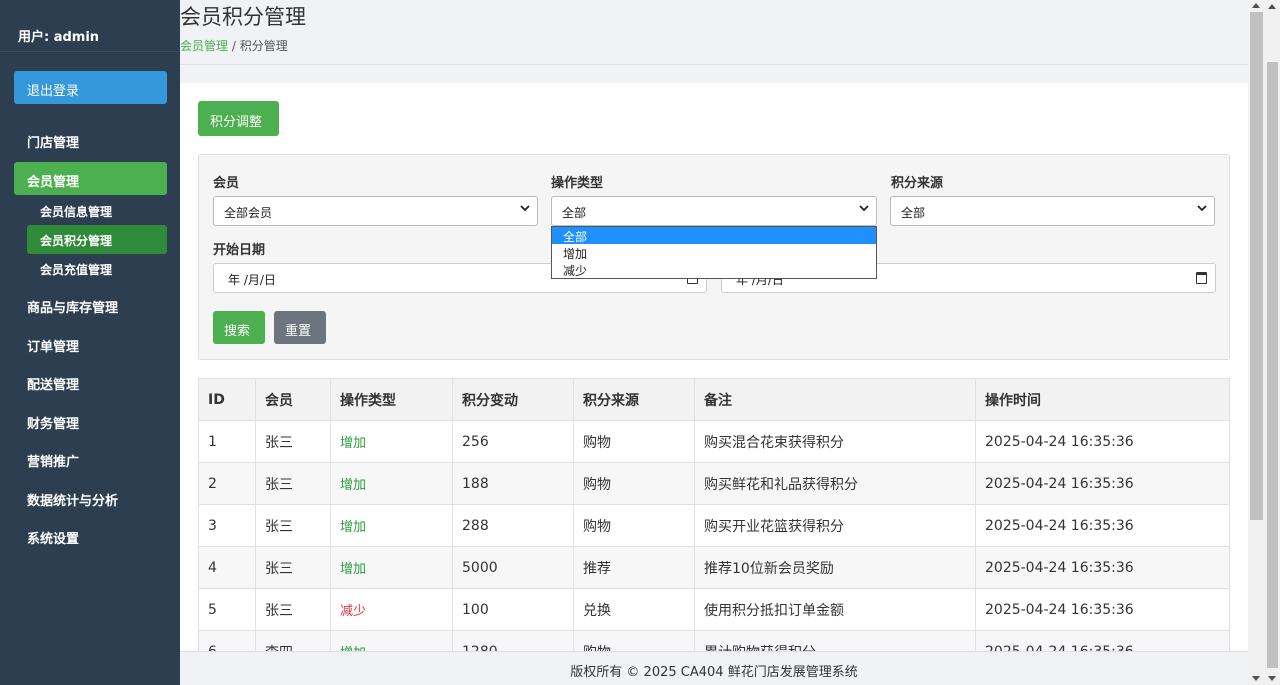  Describe the element at coordinates (513, 483) in the screenshot. I see `cell-points: 188` at that location.